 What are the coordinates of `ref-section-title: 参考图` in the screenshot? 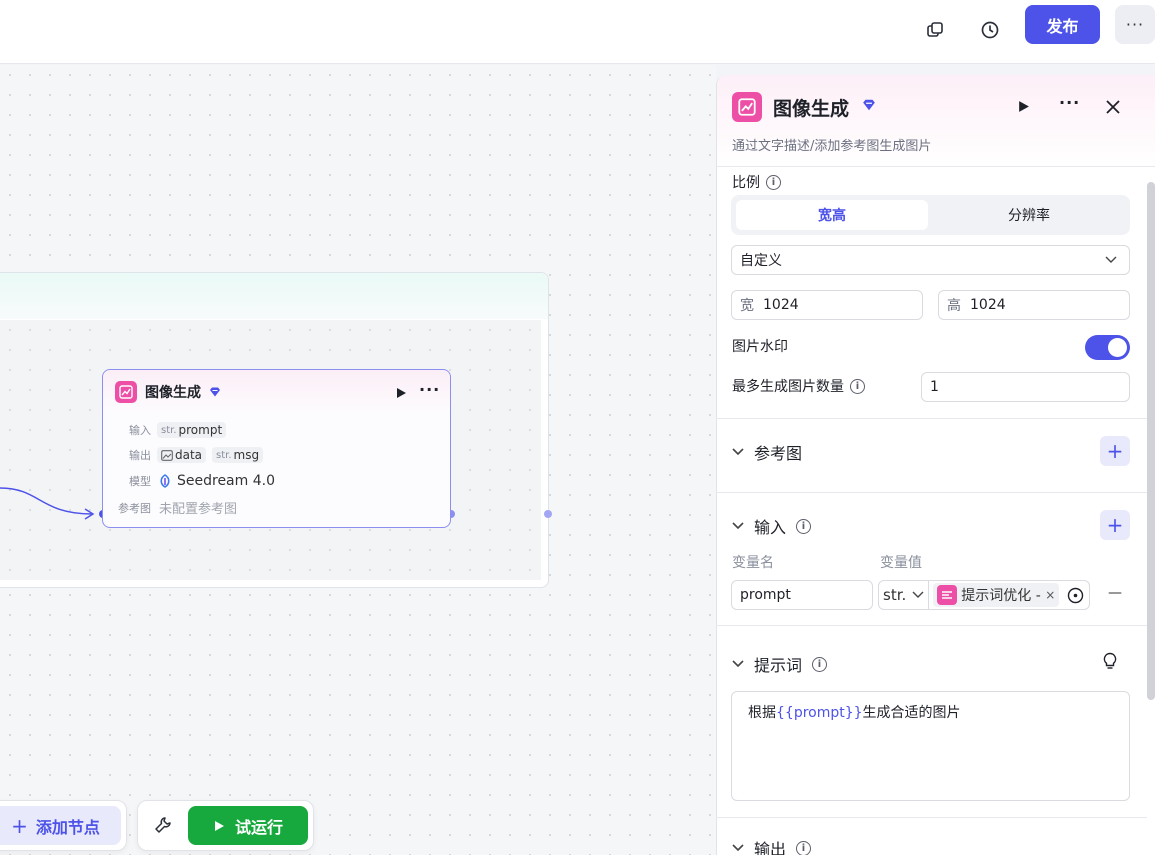 It's located at (778, 453).